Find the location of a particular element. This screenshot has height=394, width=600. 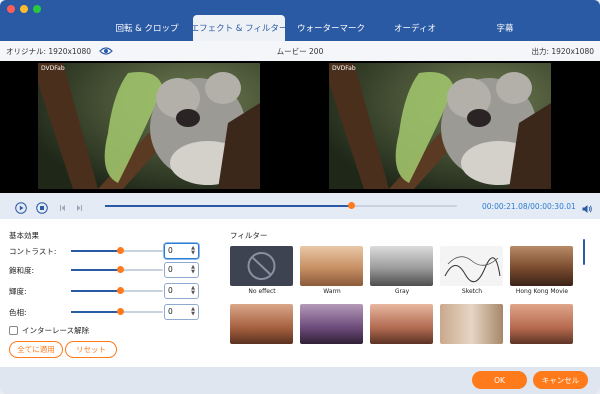

tab-watermark: ウォーターマーク is located at coordinates (331, 28).